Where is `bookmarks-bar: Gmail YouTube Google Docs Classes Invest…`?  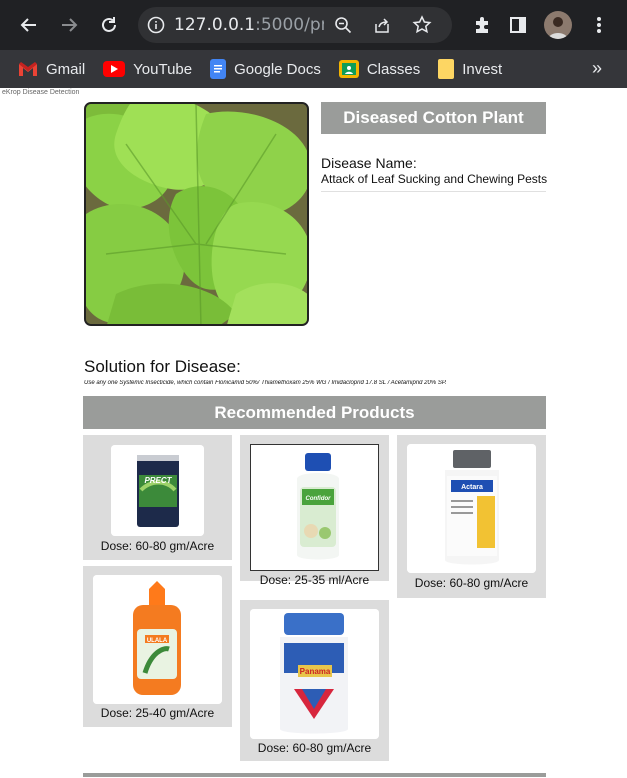
bookmarks-bar: Gmail YouTube Google Docs Classes Invest… is located at coordinates (313, 69).